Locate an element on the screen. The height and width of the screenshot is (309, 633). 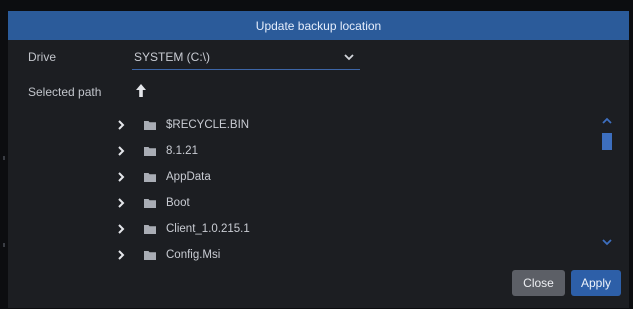
folder-name: Client_1.0.215.1 is located at coordinates (208, 229).